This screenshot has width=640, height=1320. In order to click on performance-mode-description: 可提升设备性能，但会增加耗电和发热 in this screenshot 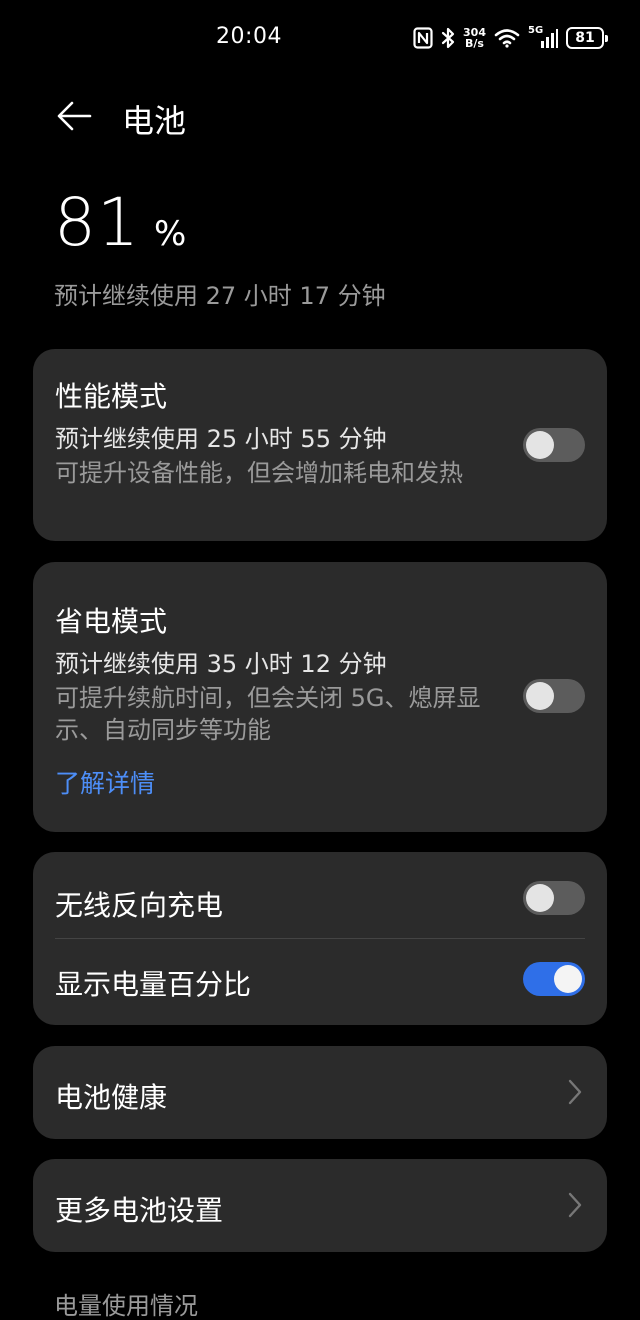, I will do `click(259, 473)`.